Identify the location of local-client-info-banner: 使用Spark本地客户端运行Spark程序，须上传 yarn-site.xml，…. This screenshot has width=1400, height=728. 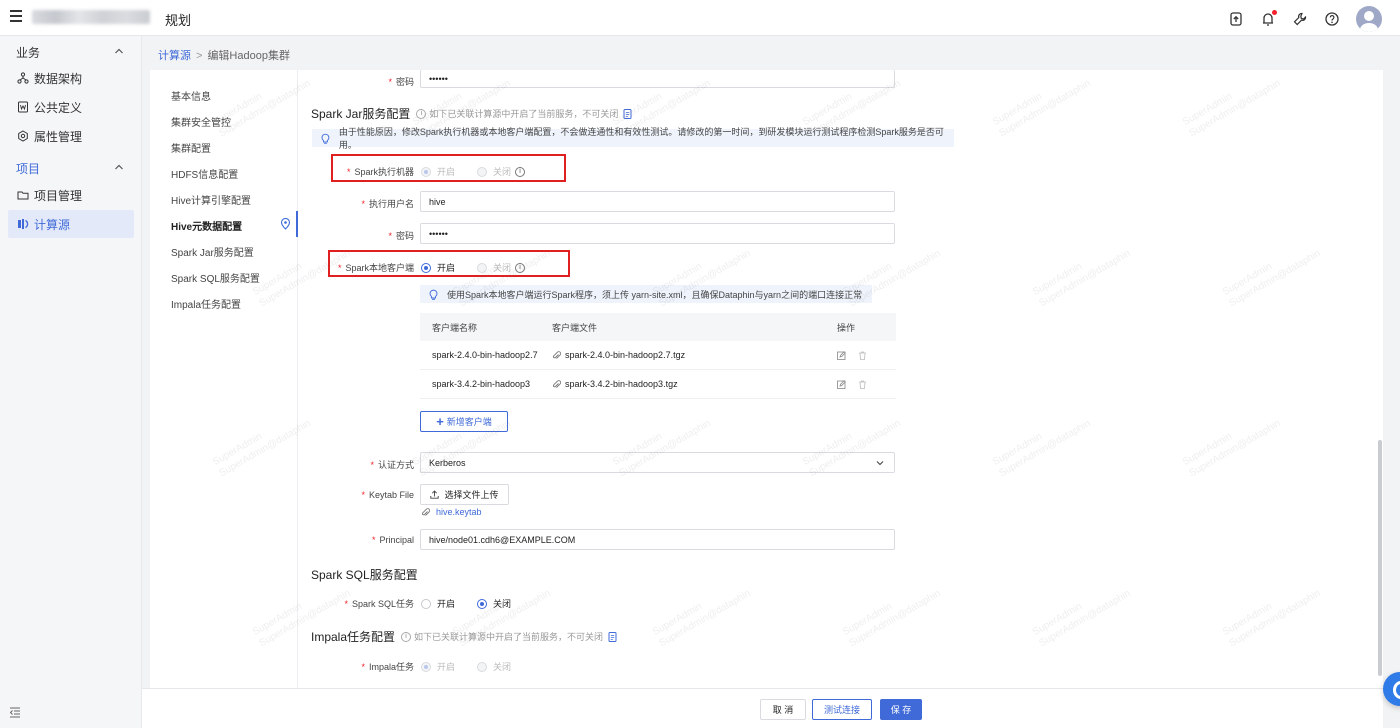
(646, 294).